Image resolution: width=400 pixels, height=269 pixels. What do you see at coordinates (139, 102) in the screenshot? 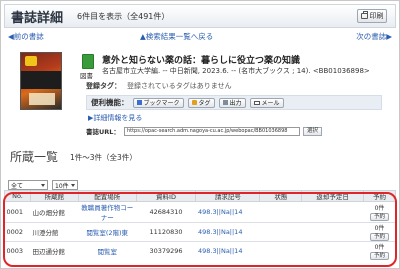
I see `bookmark-icon` at bounding box center [139, 102].